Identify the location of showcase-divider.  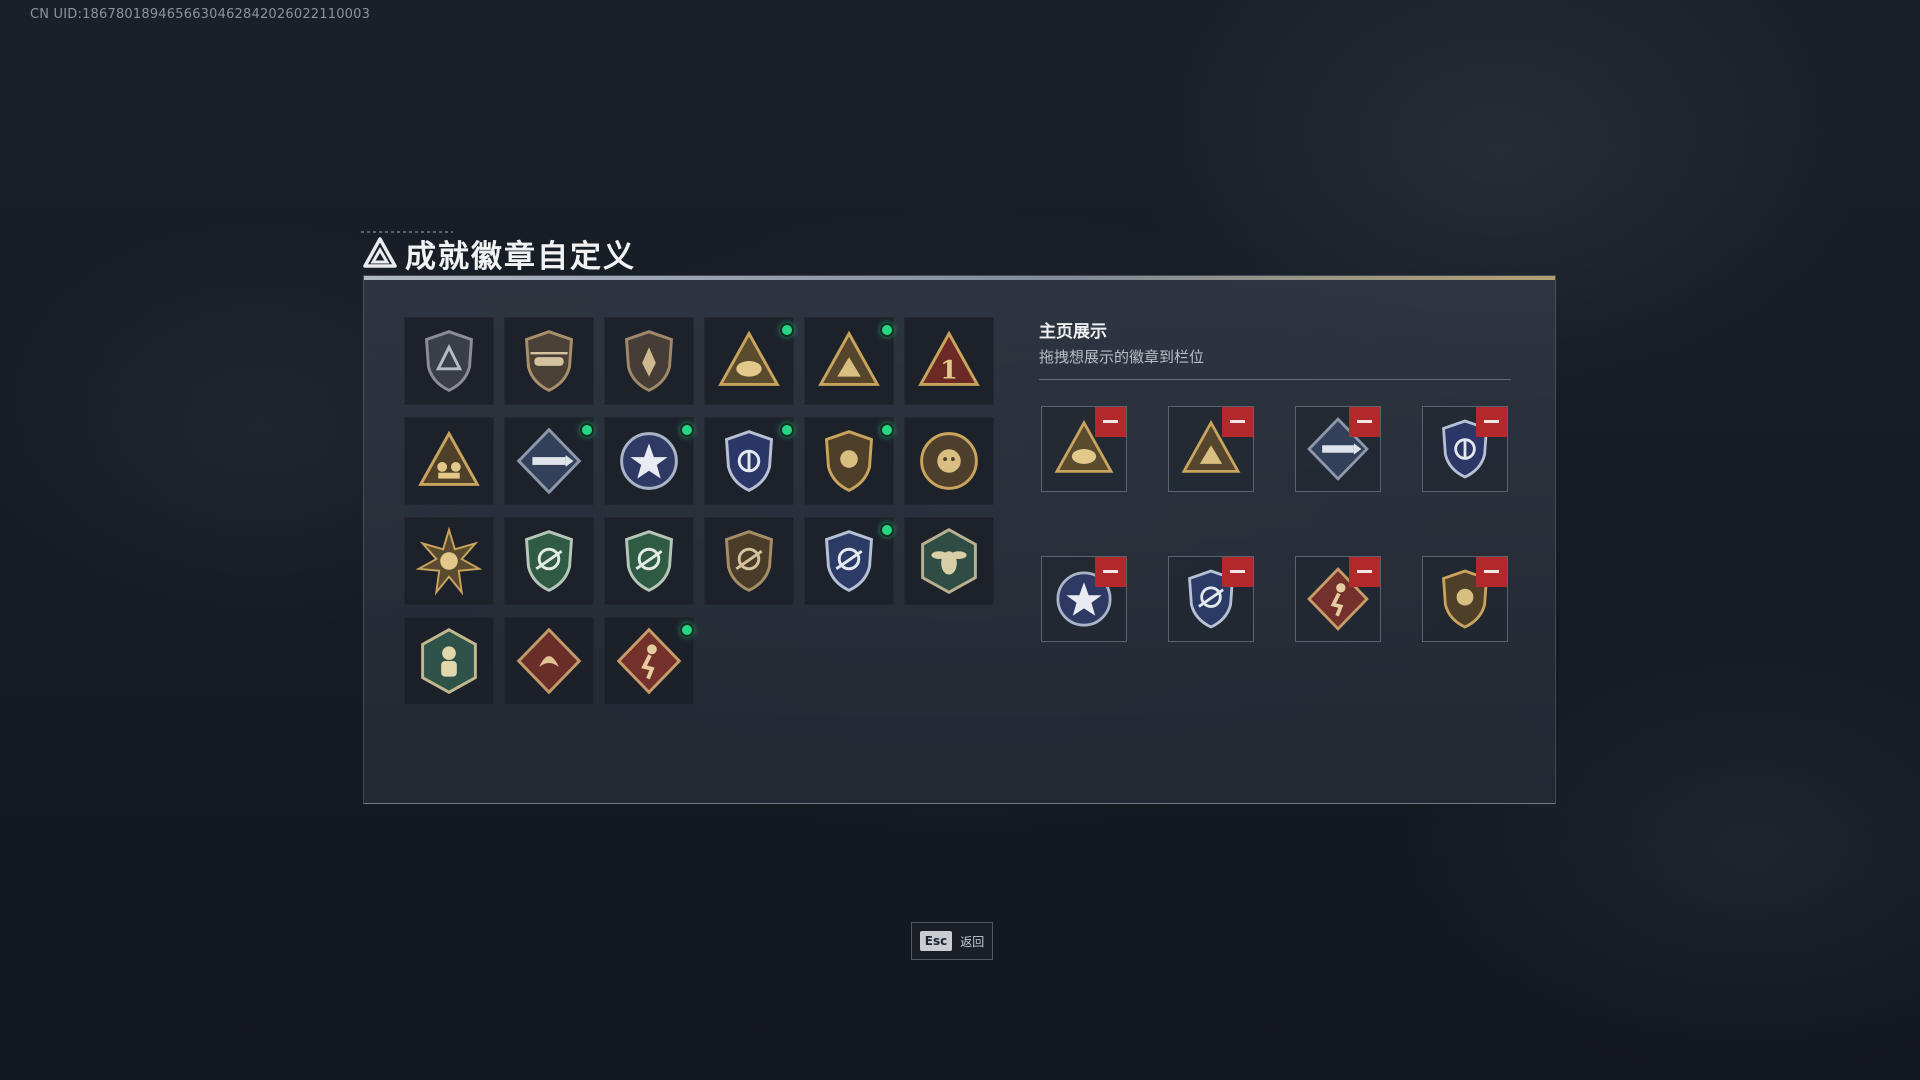
(1275, 379).